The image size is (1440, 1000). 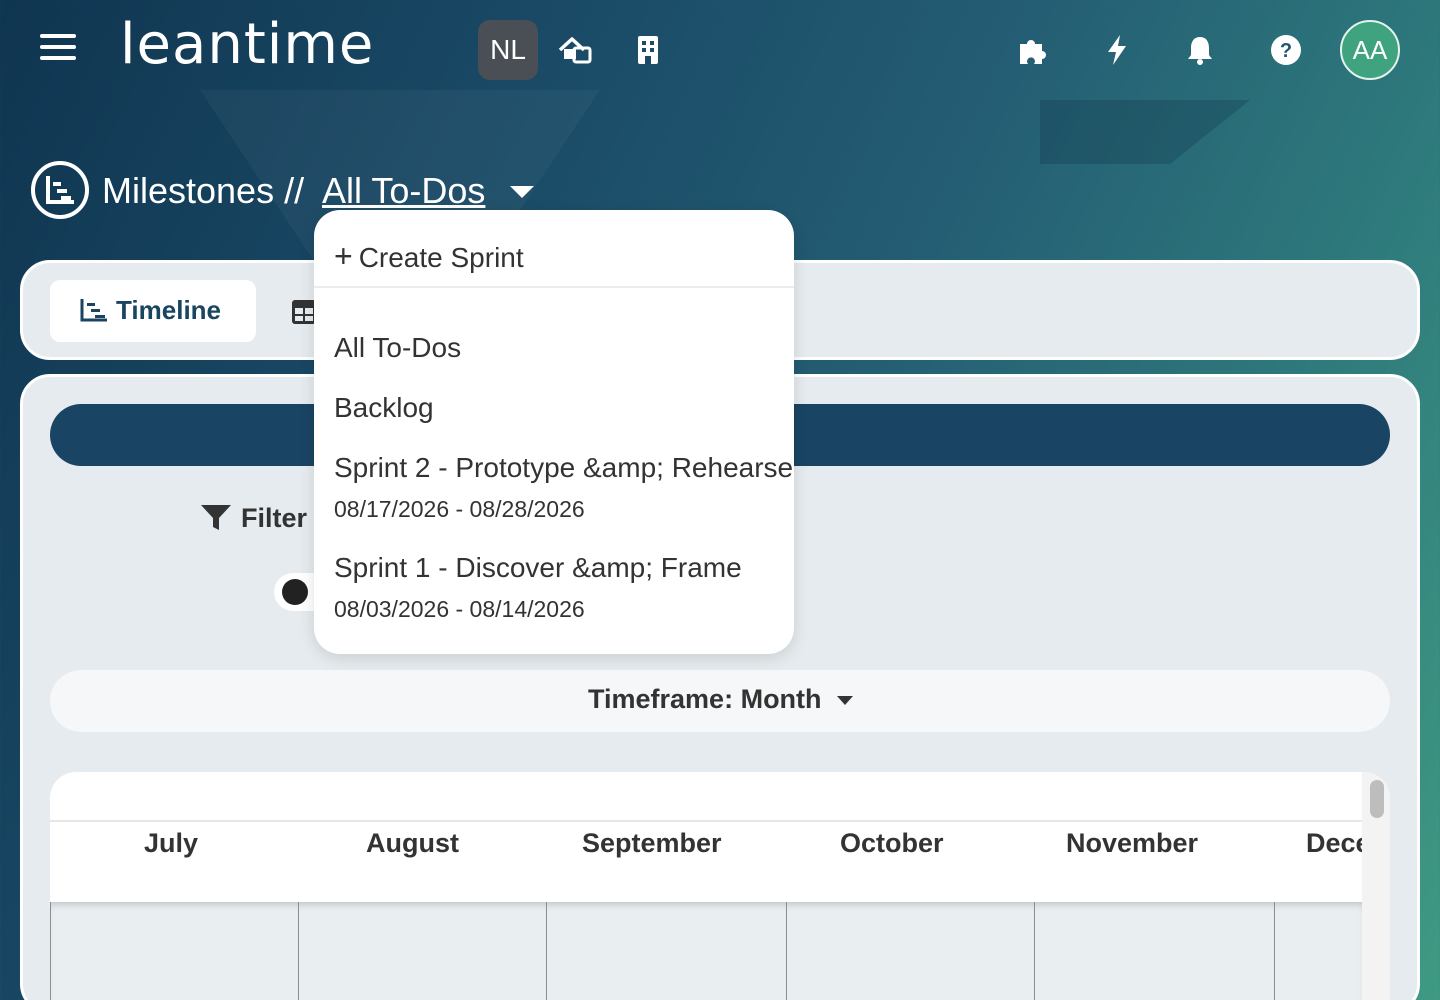 I want to click on create-sprint-button: + Create Sprint, so click(x=429, y=256).